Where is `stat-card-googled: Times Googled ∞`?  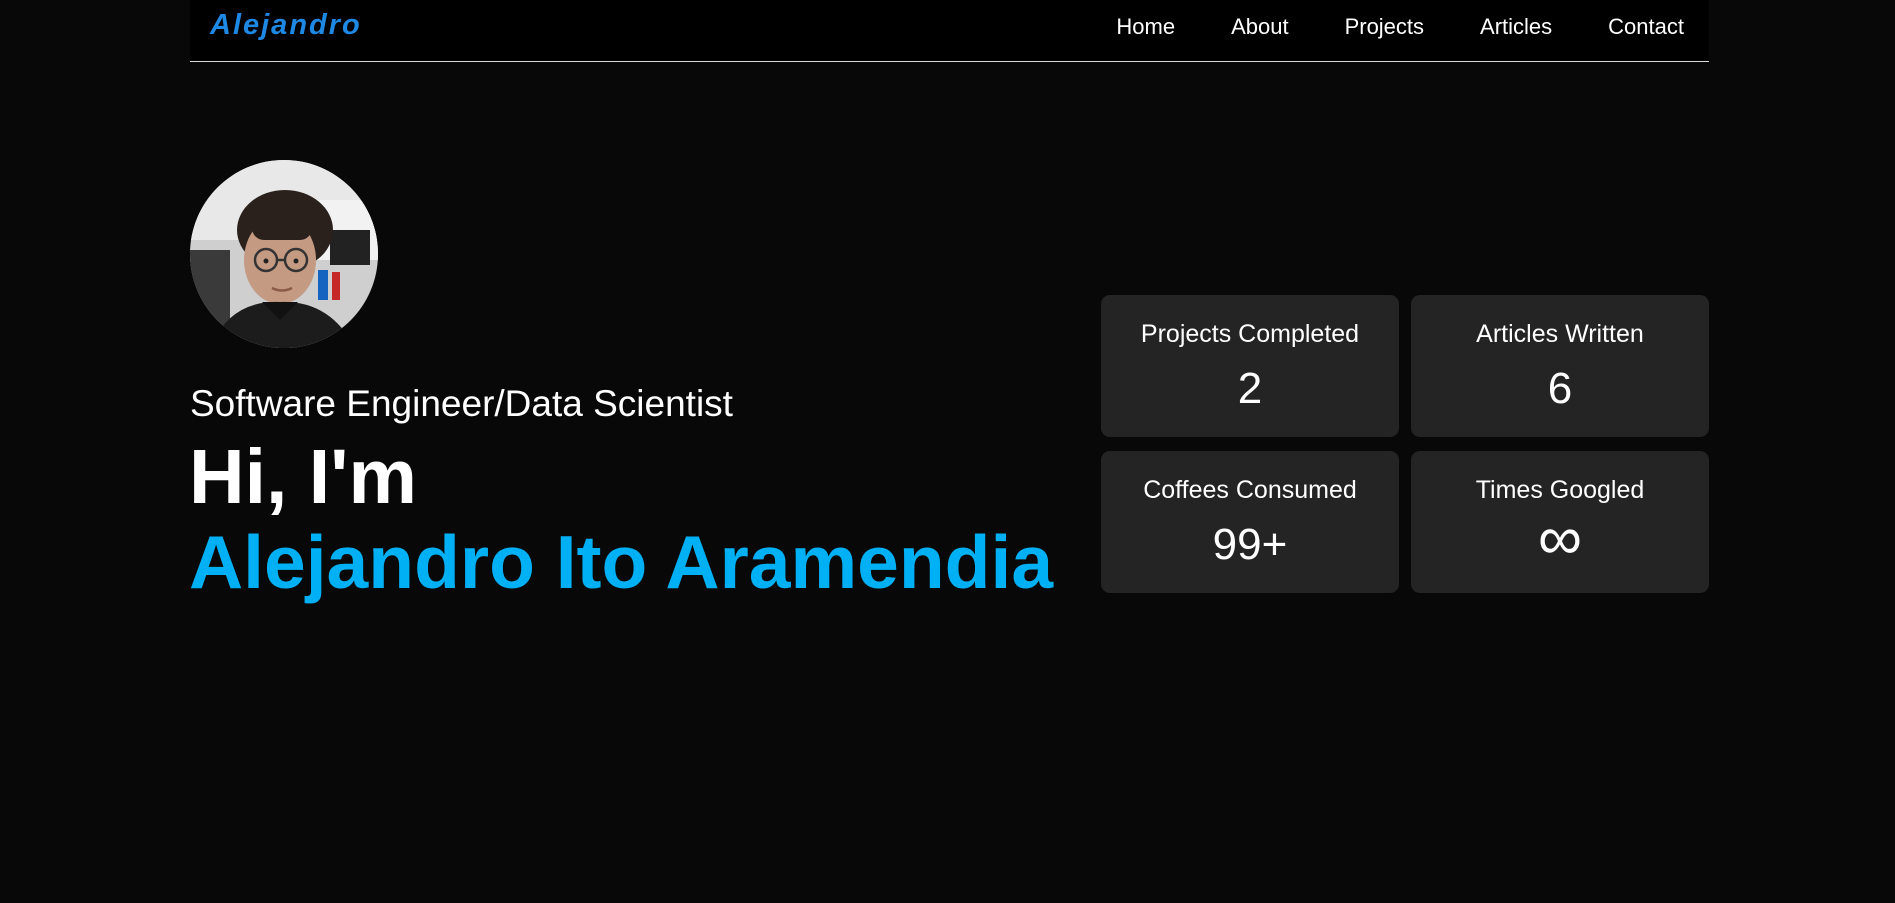 stat-card-googled: Times Googled ∞ is located at coordinates (1560, 522).